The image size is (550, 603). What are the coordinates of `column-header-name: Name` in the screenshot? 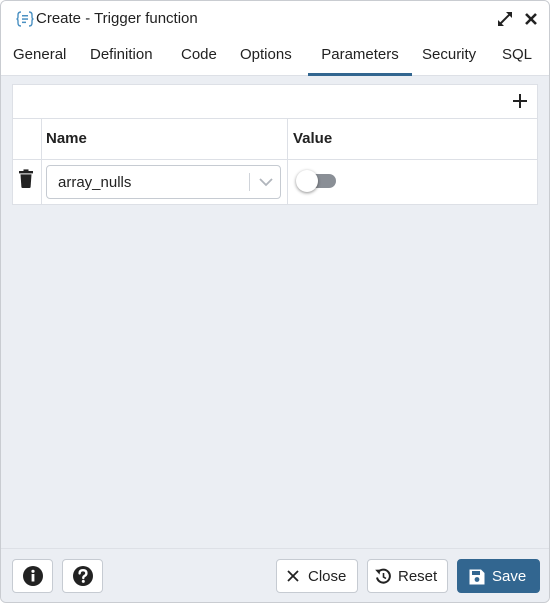 It's located at (66, 138).